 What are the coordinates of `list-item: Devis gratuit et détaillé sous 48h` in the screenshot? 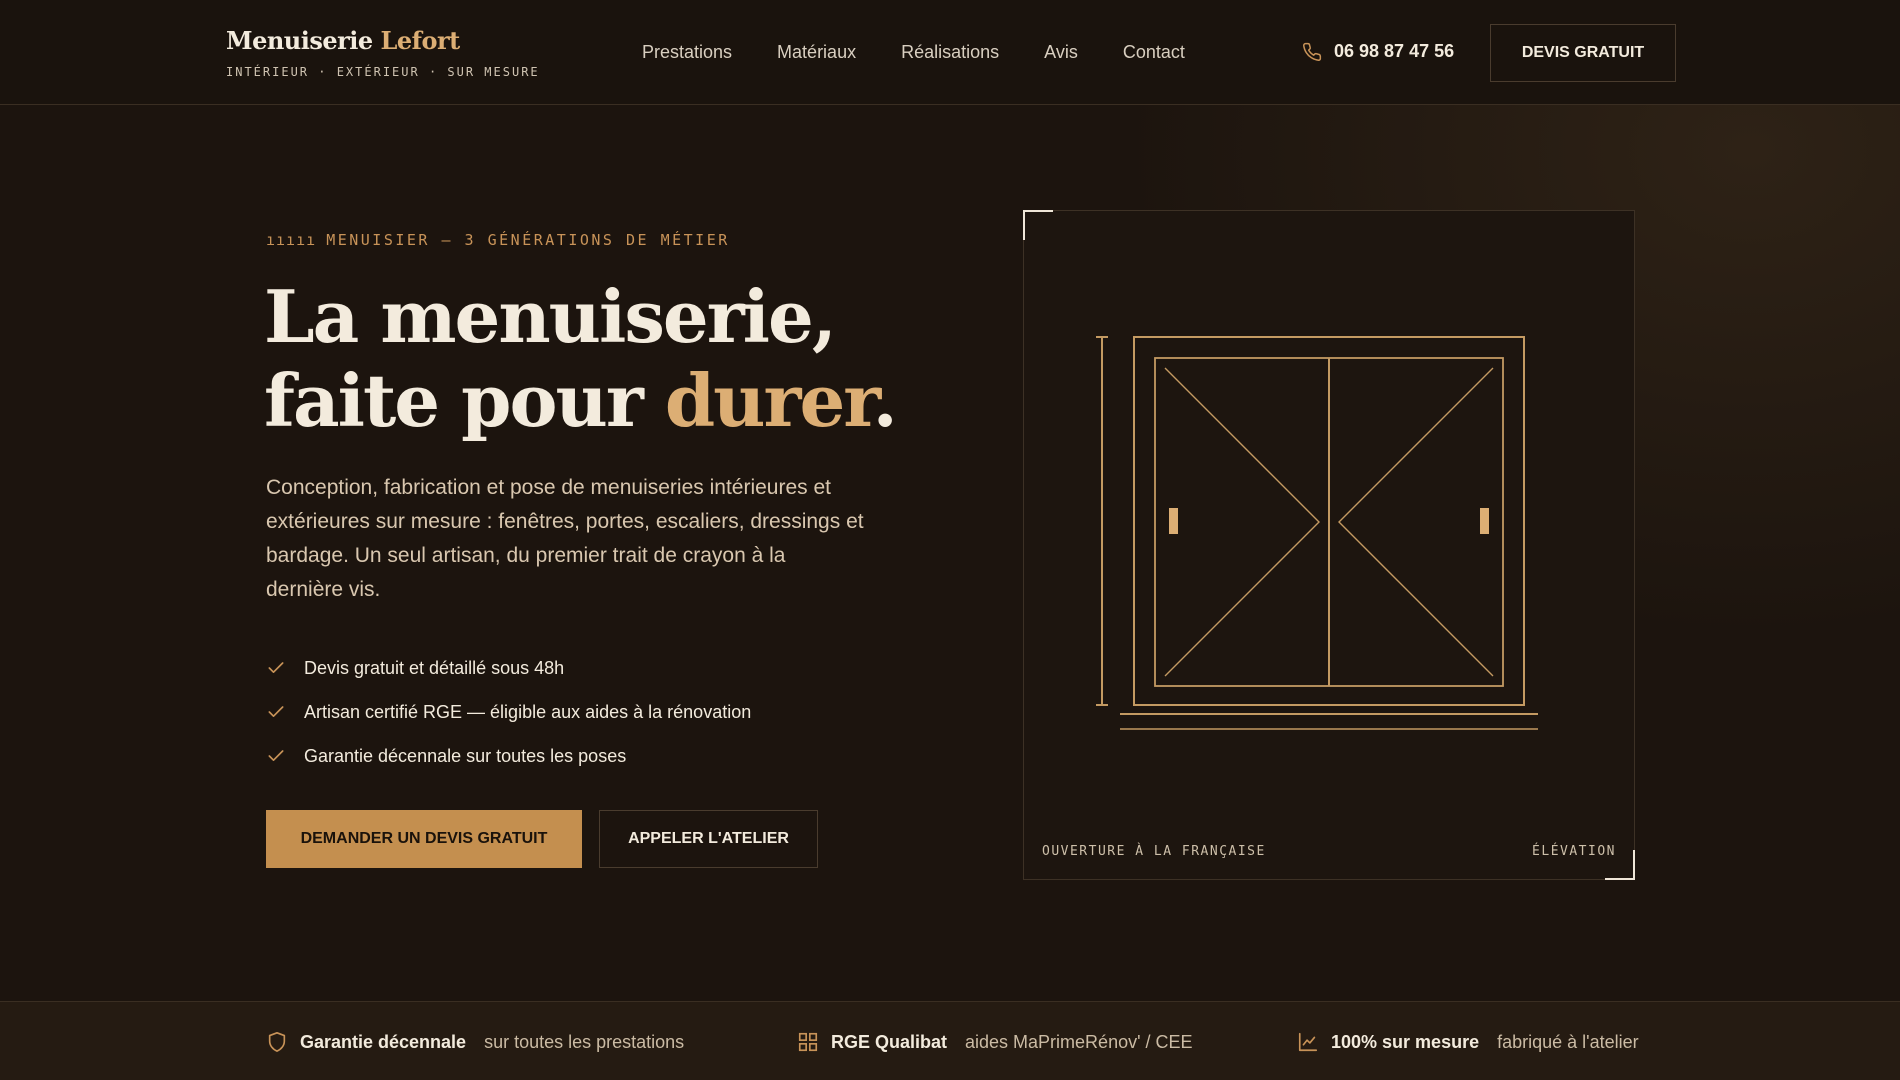 It's located at (508, 668).